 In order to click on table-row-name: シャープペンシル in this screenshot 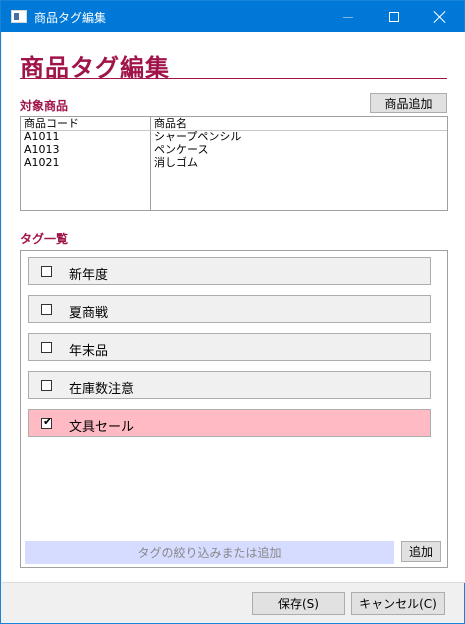, I will do `click(197, 136)`.